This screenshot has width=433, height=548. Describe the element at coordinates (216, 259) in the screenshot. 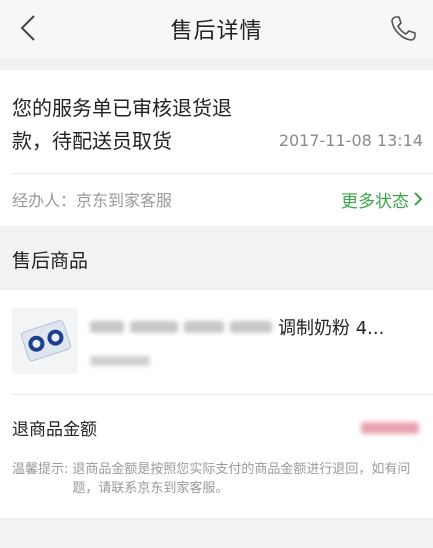

I see `goods-section-header: 售后商品` at that location.